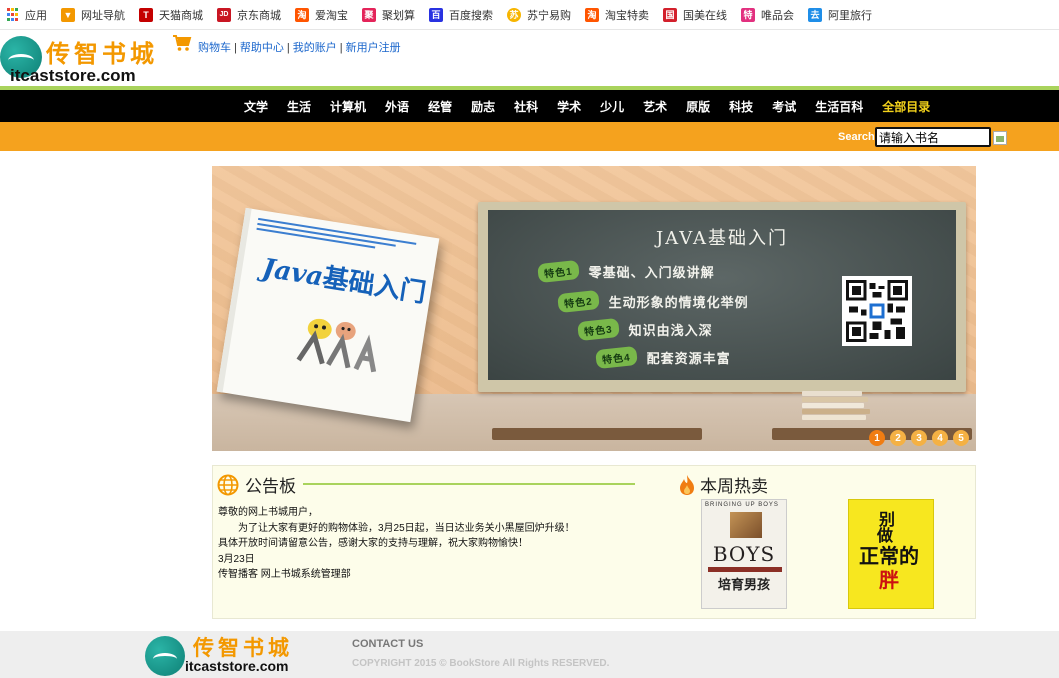  Describe the element at coordinates (1000, 138) in the screenshot. I see `search-button-icon` at that location.